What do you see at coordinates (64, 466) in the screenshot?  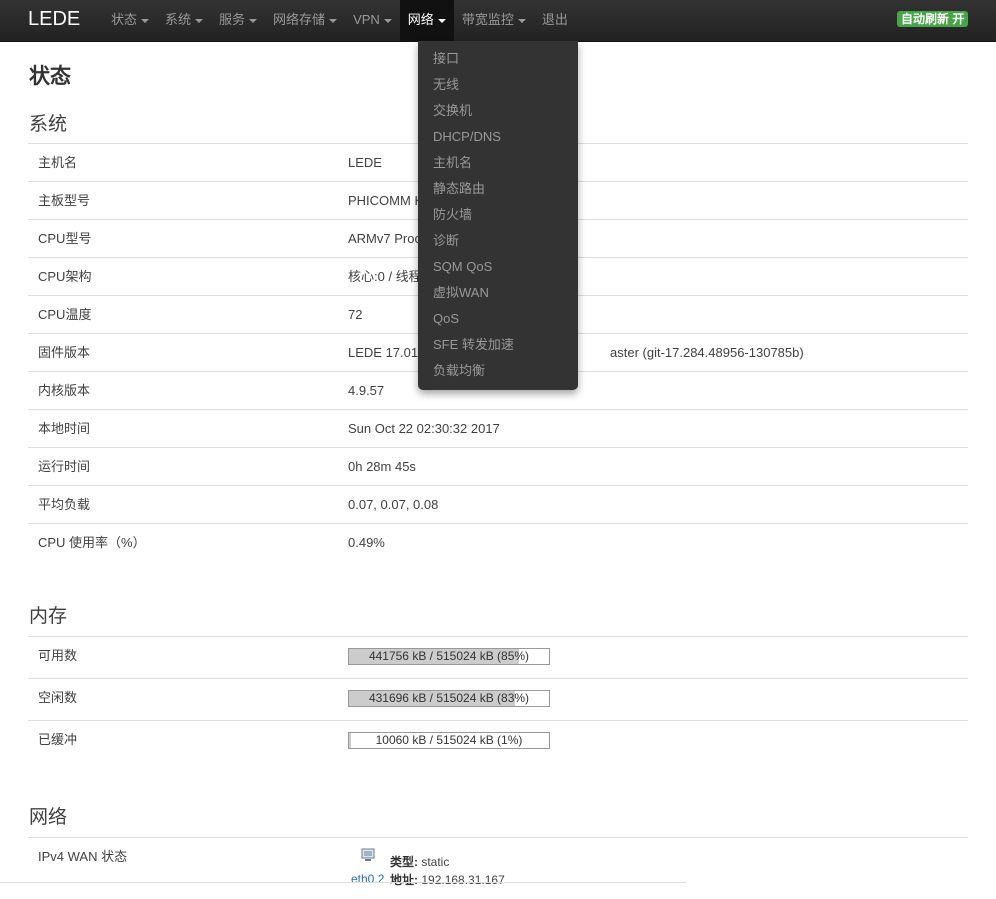 I see `row-label: 运行时间` at bounding box center [64, 466].